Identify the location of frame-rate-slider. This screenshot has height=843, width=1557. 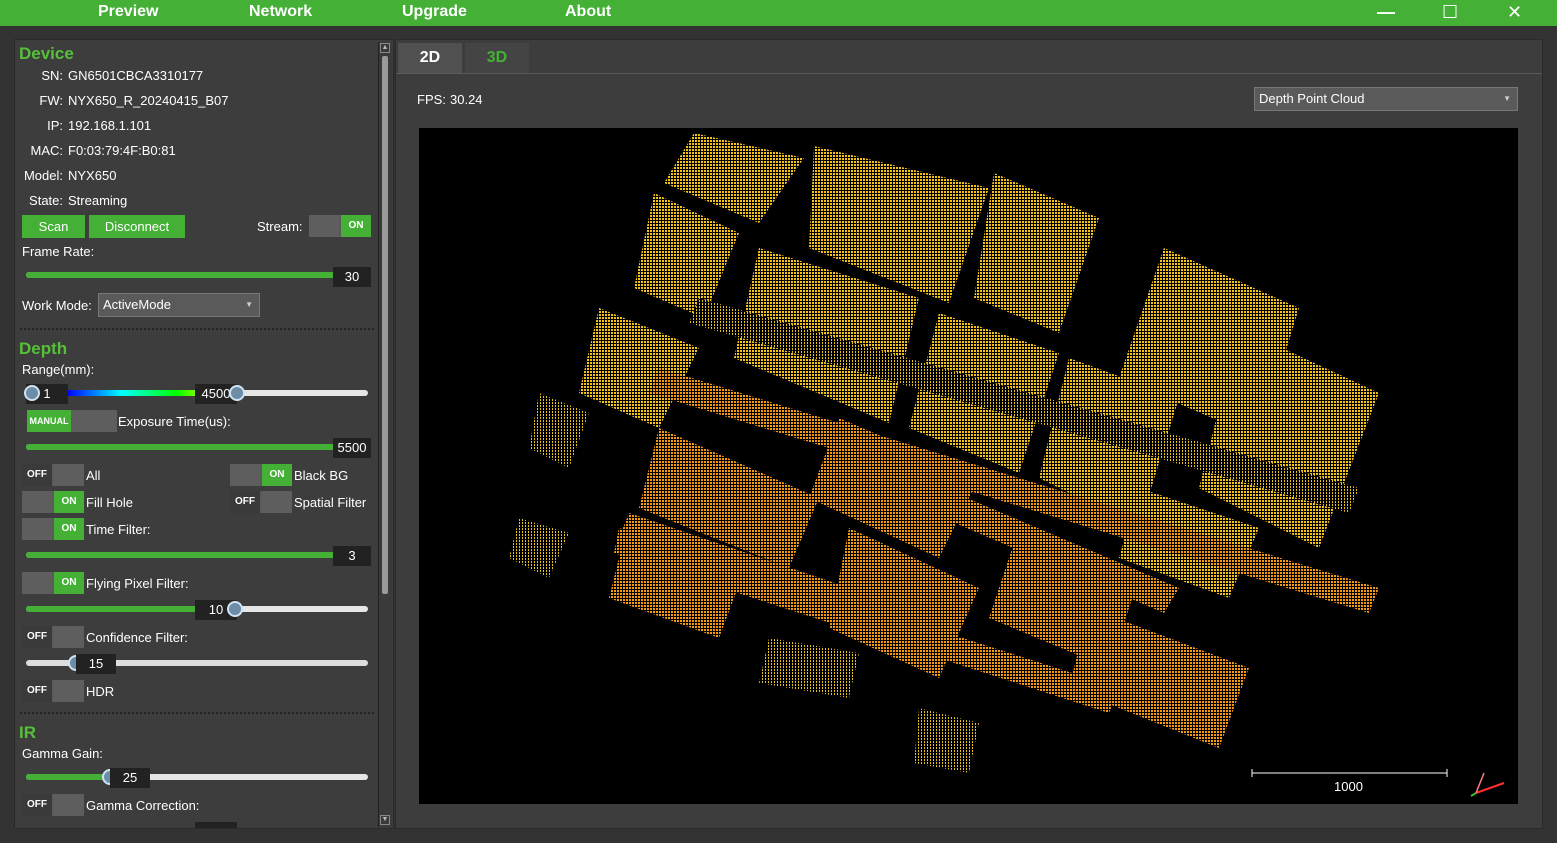
(197, 275).